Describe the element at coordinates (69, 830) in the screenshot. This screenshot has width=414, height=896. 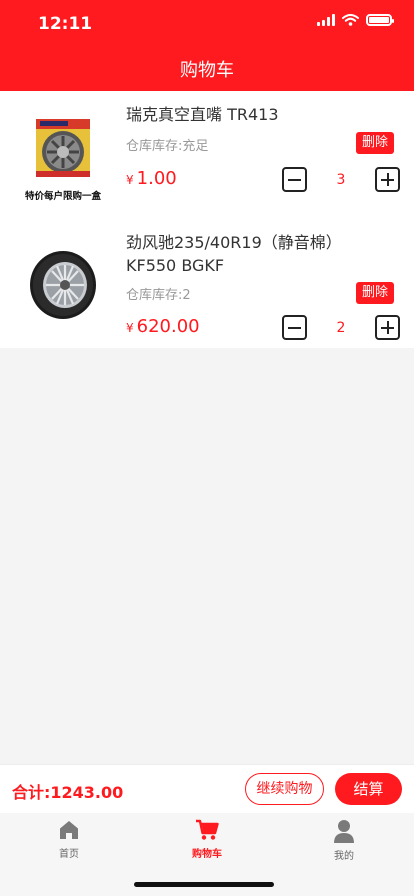
I see `home-icon` at that location.